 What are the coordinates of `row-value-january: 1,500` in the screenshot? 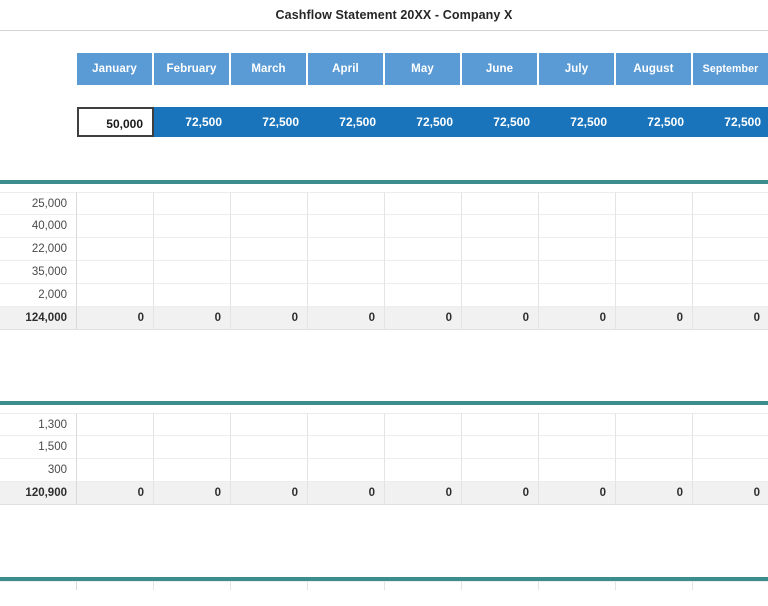 It's located at (38, 447).